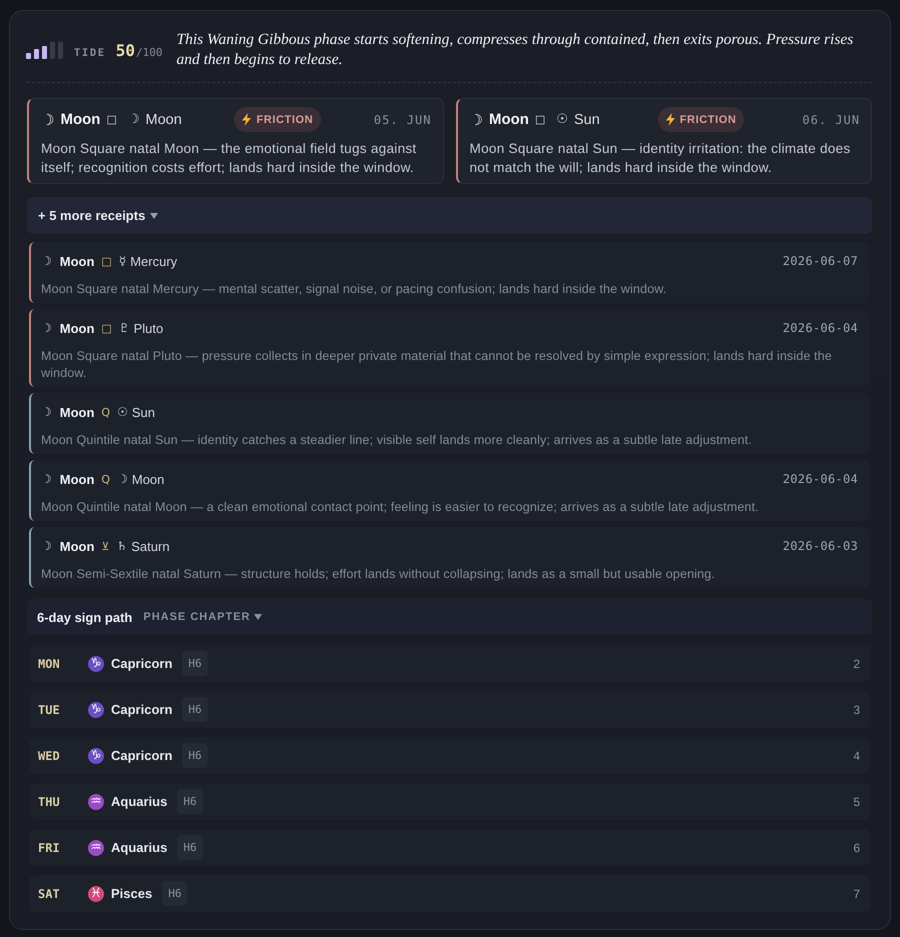 This screenshot has height=937, width=900. Describe the element at coordinates (856, 663) in the screenshot. I see `day-number: 2` at that location.